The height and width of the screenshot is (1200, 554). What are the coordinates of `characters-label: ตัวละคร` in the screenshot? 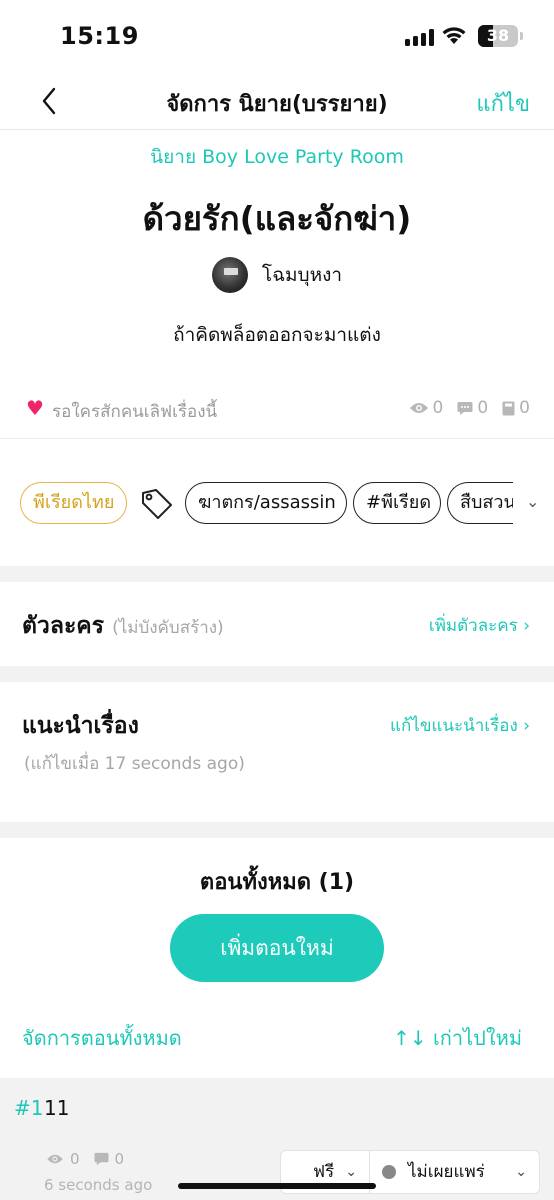 It's located at (63, 626).